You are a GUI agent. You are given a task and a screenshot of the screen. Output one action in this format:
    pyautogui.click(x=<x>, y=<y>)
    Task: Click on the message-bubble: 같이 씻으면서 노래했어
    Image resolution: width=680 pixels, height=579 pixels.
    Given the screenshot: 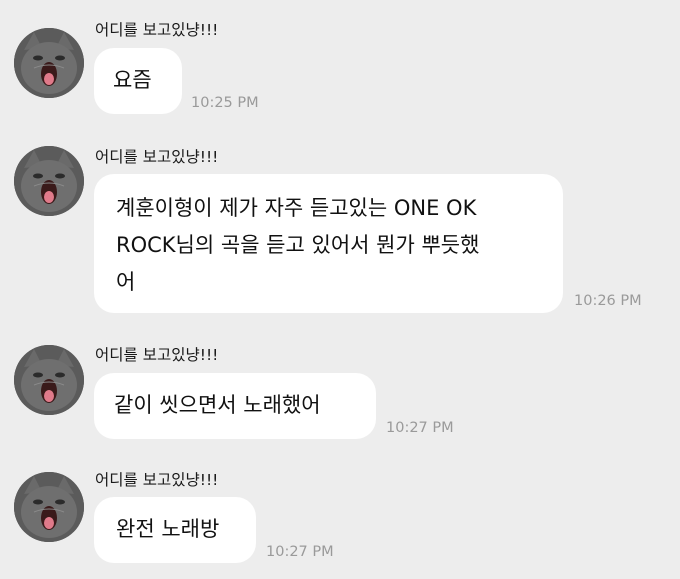 What is the action you would take?
    pyautogui.click(x=235, y=406)
    